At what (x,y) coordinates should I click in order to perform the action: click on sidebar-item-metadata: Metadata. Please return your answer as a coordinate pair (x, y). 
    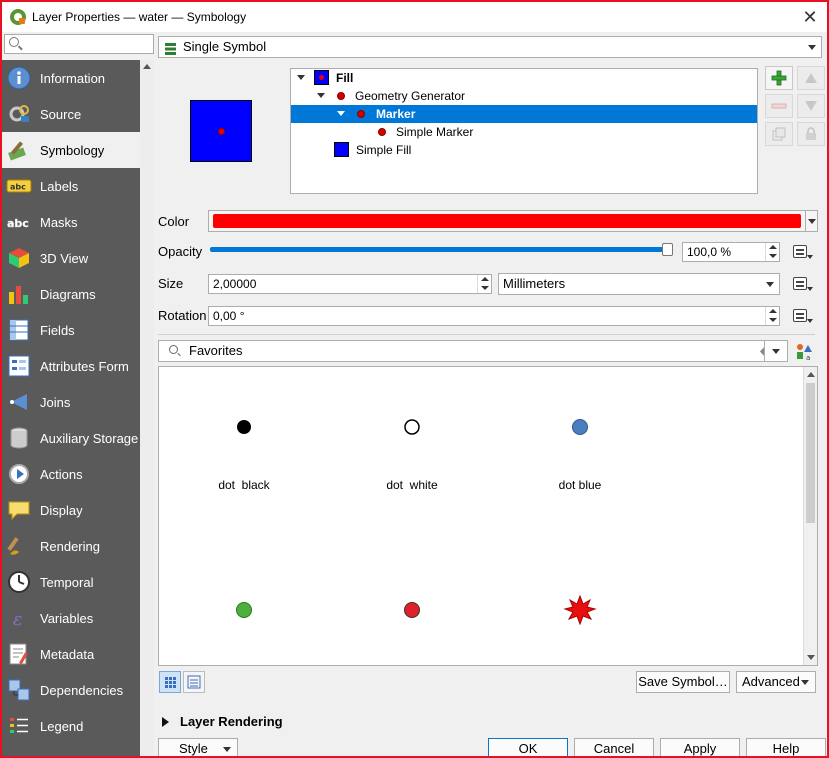
    Looking at the image, I should click on (71, 654).